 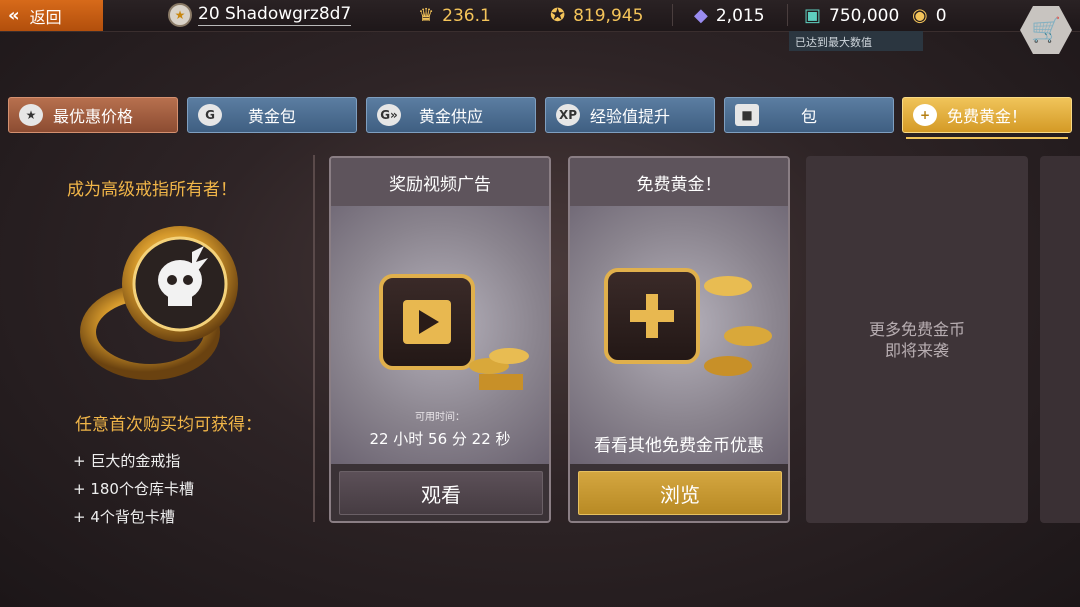 I want to click on player-name: 20 Shadowgrz8d7, so click(x=275, y=15).